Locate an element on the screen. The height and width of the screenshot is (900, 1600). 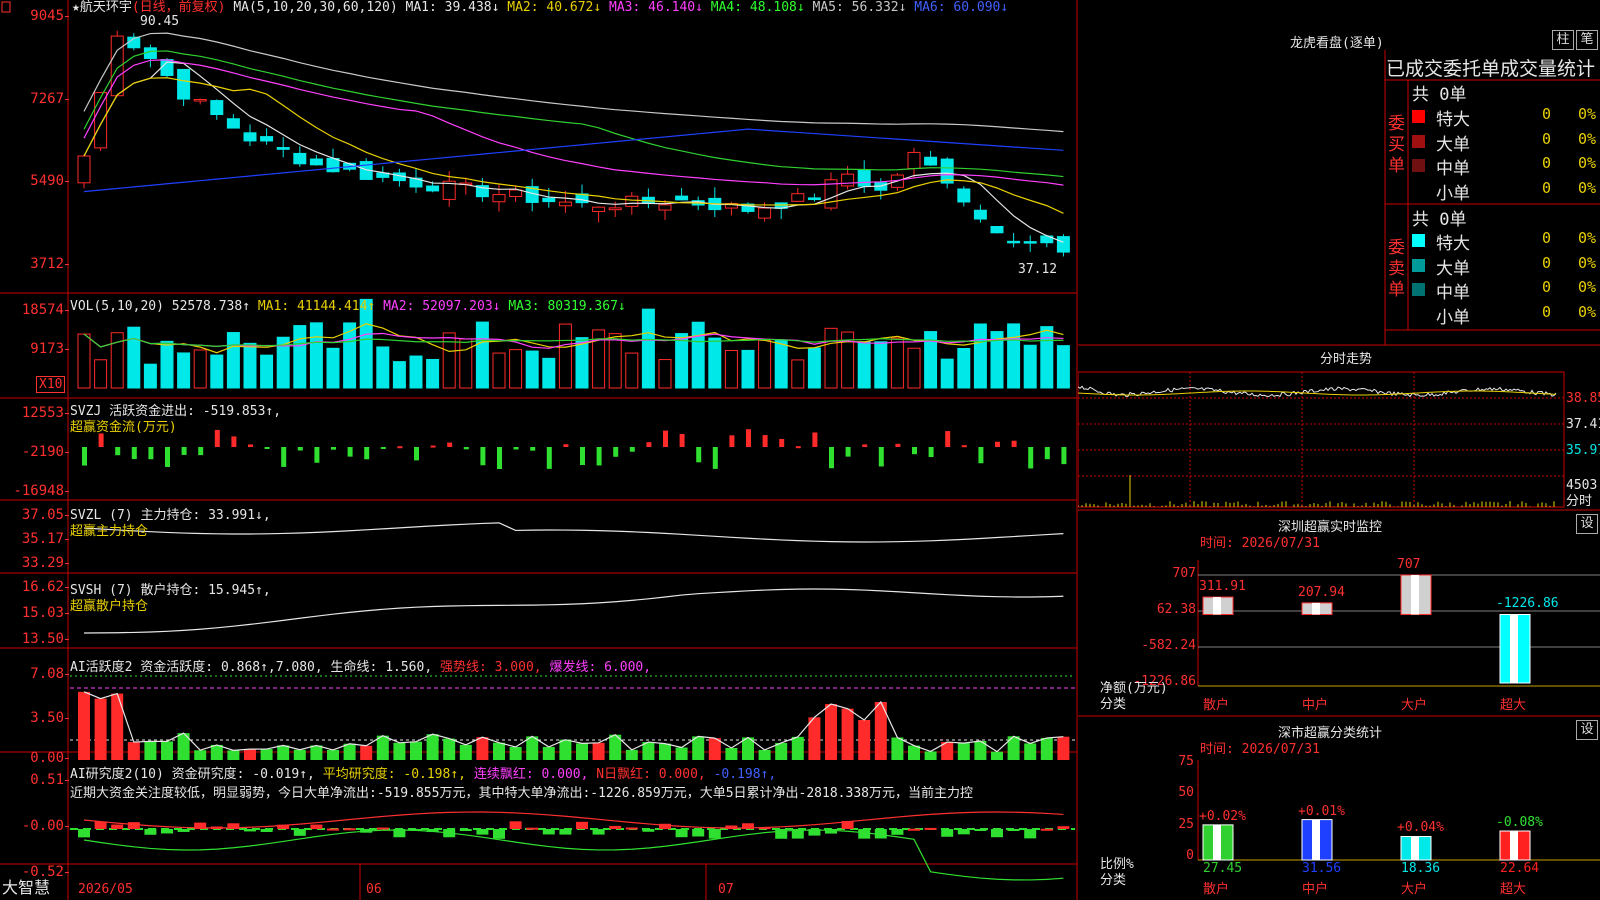
sz-monitor-tick: 62.38 is located at coordinates (1176, 609).